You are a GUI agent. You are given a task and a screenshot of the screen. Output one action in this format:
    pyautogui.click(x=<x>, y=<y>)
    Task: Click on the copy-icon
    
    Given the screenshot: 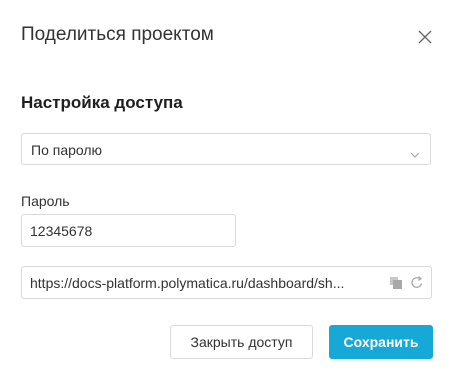 What is the action you would take?
    pyautogui.click(x=396, y=283)
    